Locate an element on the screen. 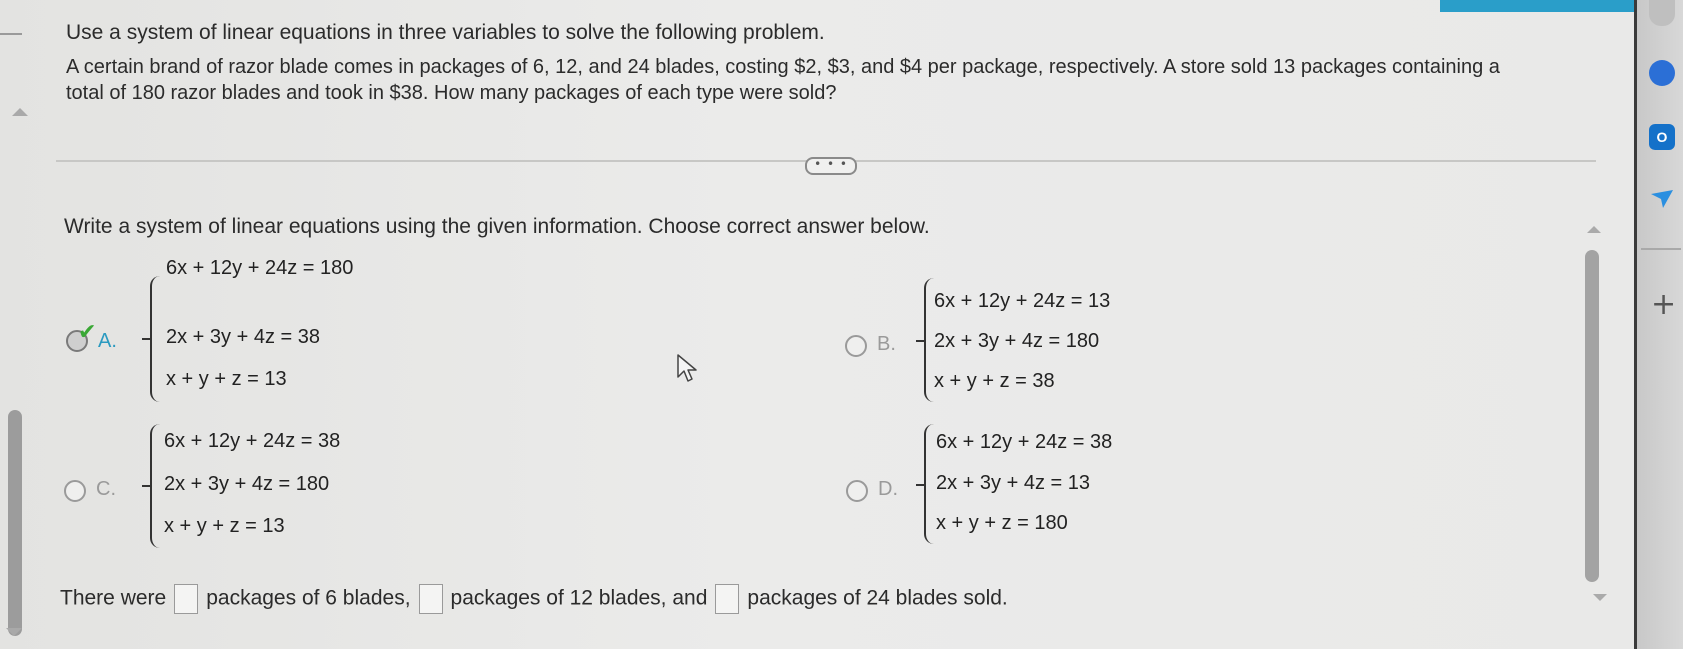 The height and width of the screenshot is (649, 1683). equation: x + y + z = 38 is located at coordinates (994, 381).